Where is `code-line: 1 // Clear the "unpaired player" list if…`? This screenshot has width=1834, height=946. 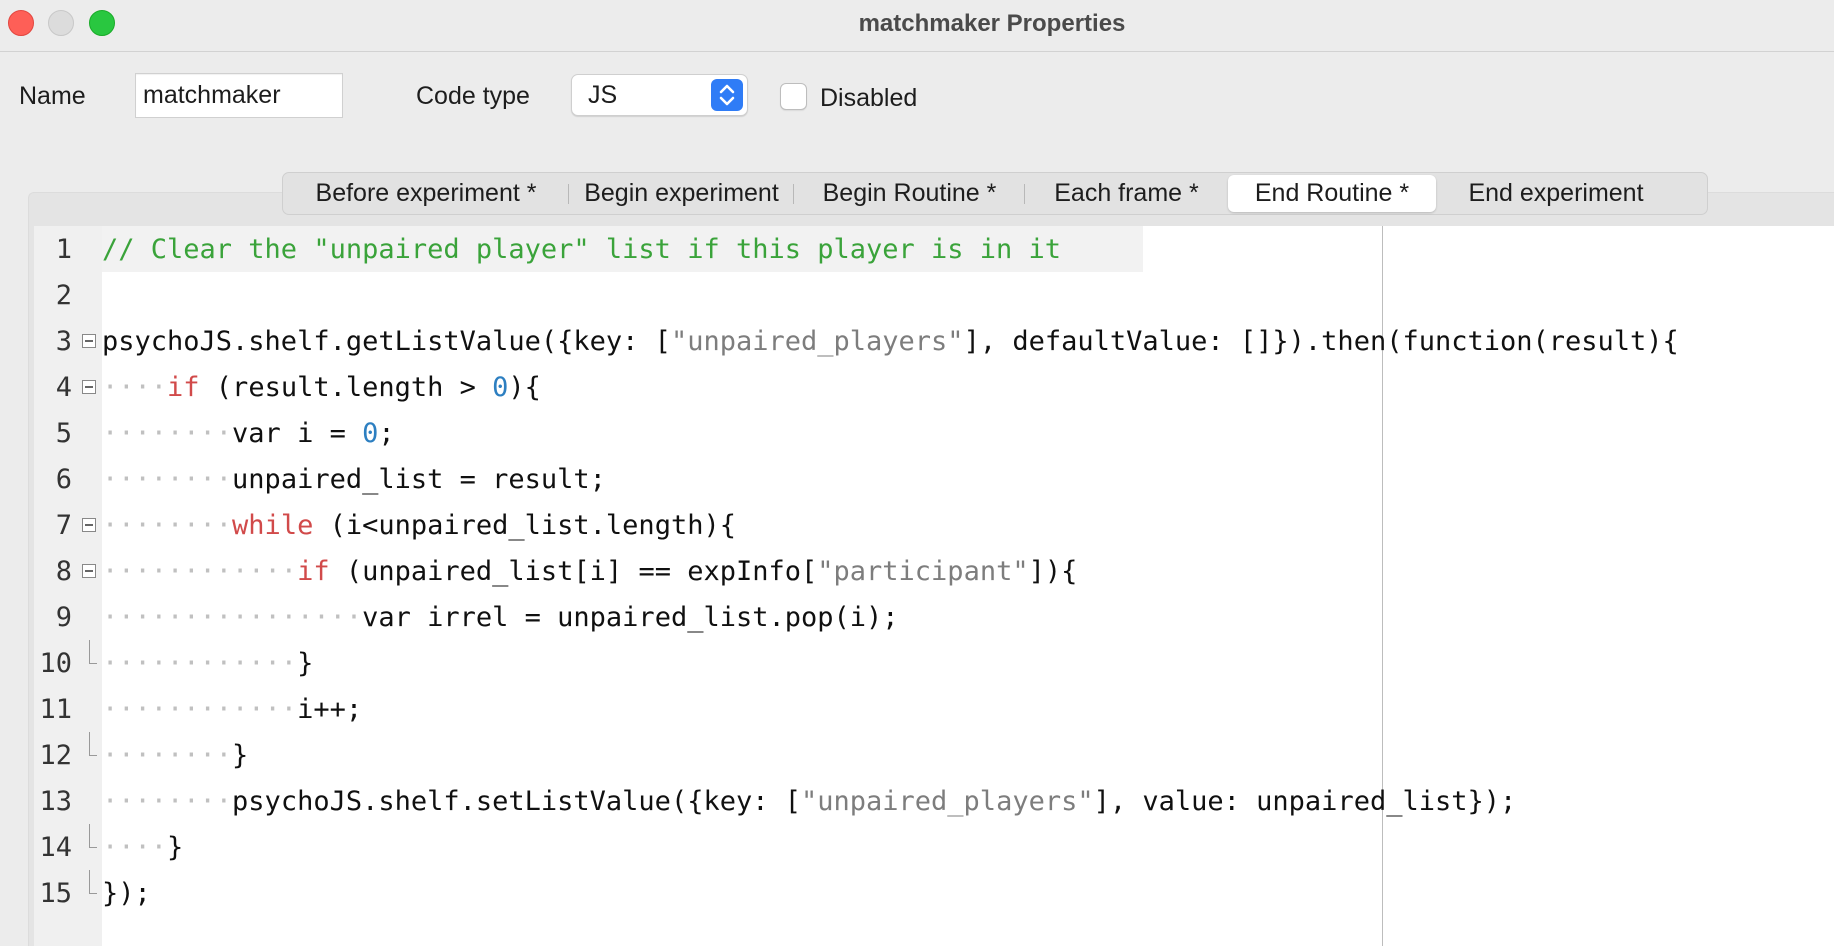
code-line: 1 // Clear the "unpaired player" list if… is located at coordinates (934, 249).